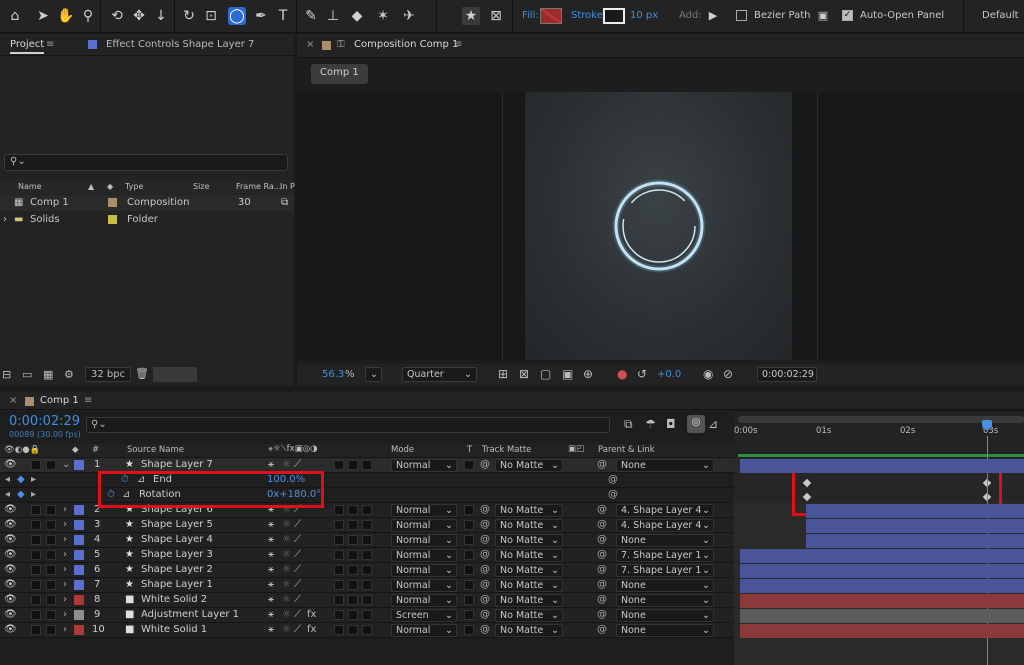  What do you see at coordinates (27, 374) in the screenshot?
I see `new-folder-icon: ▭` at bounding box center [27, 374].